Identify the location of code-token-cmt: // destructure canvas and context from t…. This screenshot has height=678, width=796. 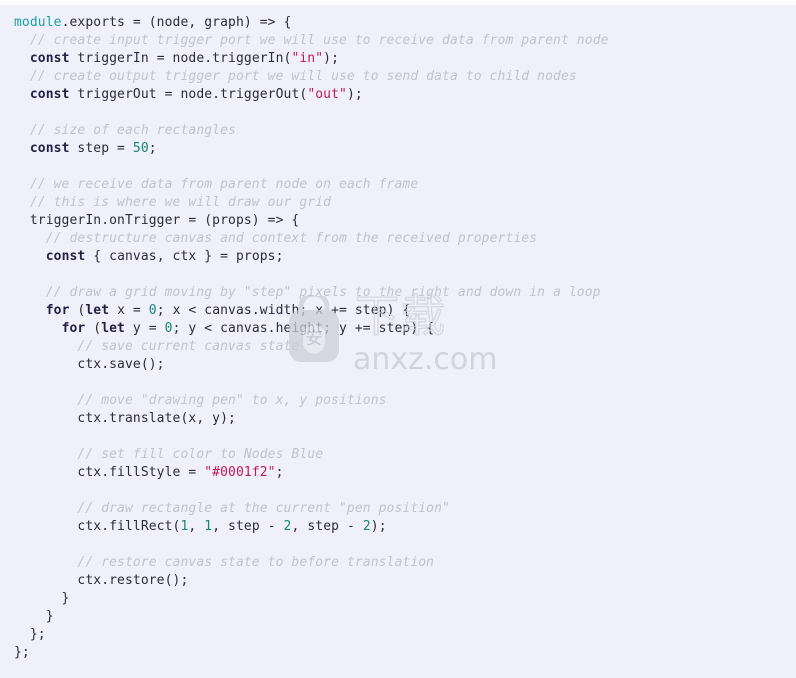
(276, 238).